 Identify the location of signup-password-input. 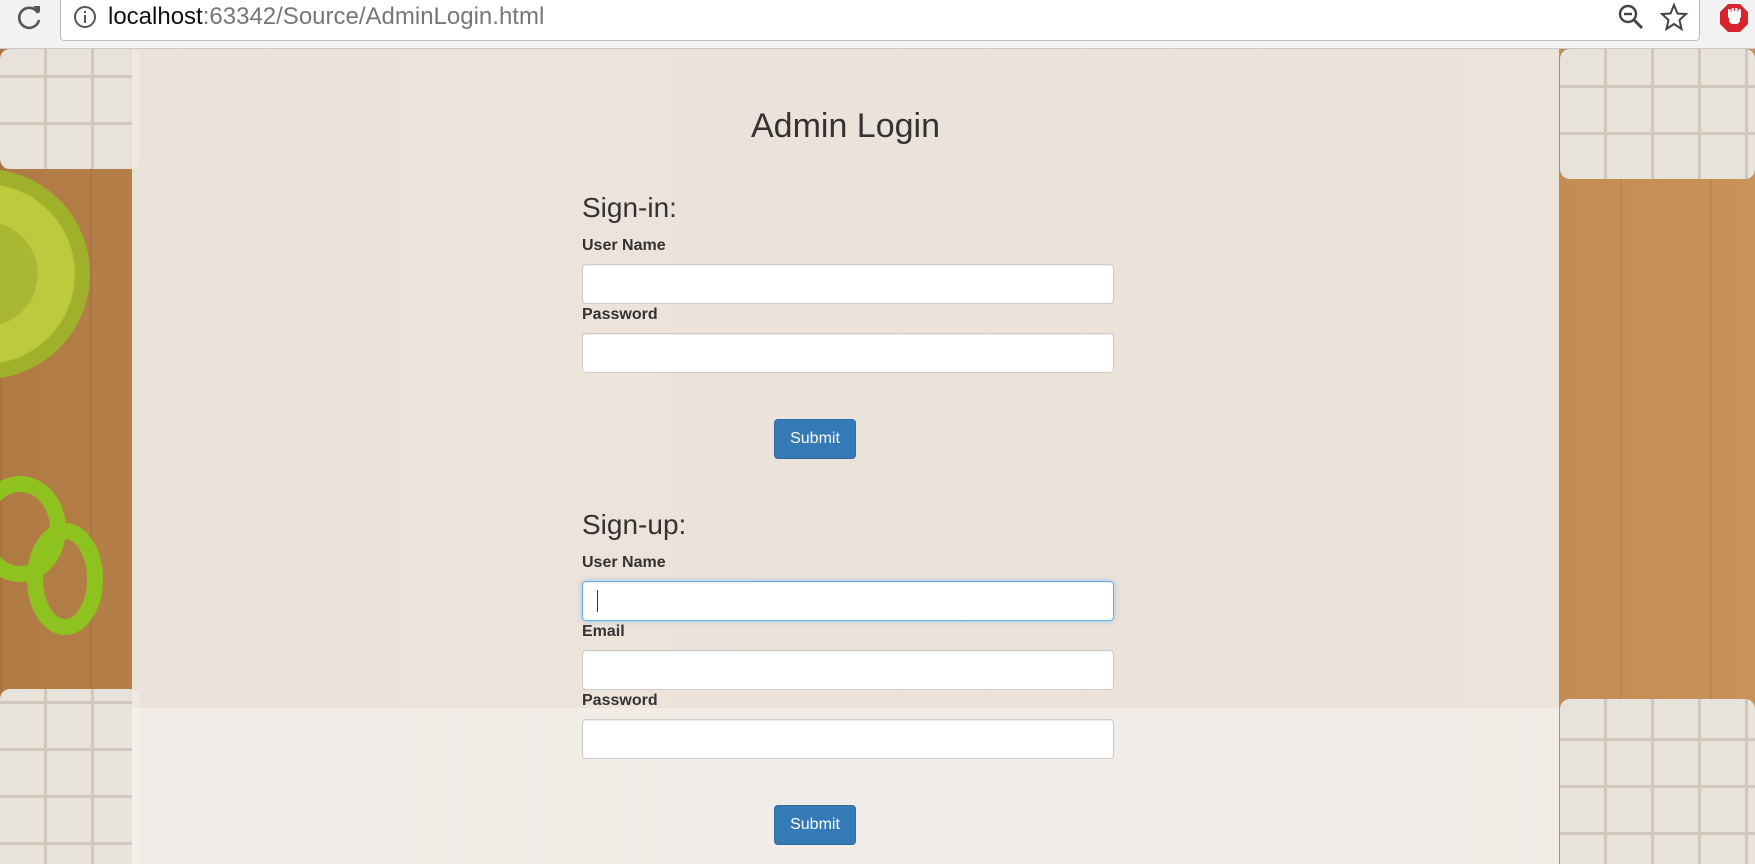
(848, 739).